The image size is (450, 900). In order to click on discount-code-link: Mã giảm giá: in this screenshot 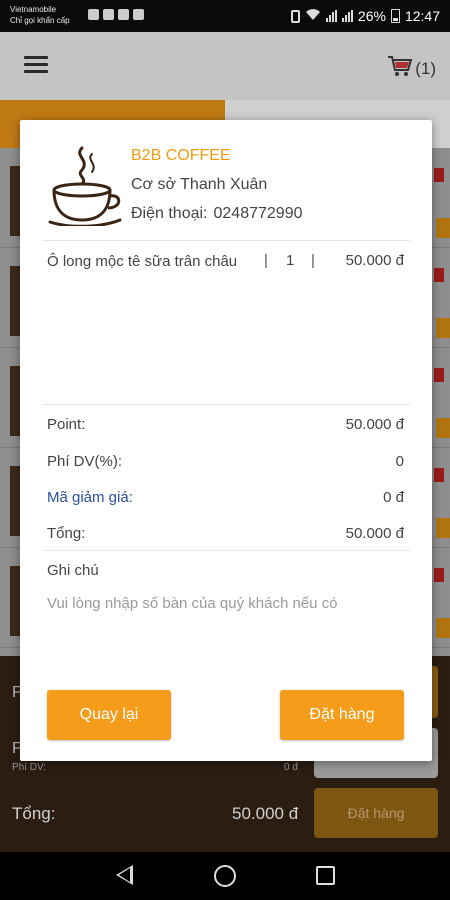, I will do `click(90, 497)`.